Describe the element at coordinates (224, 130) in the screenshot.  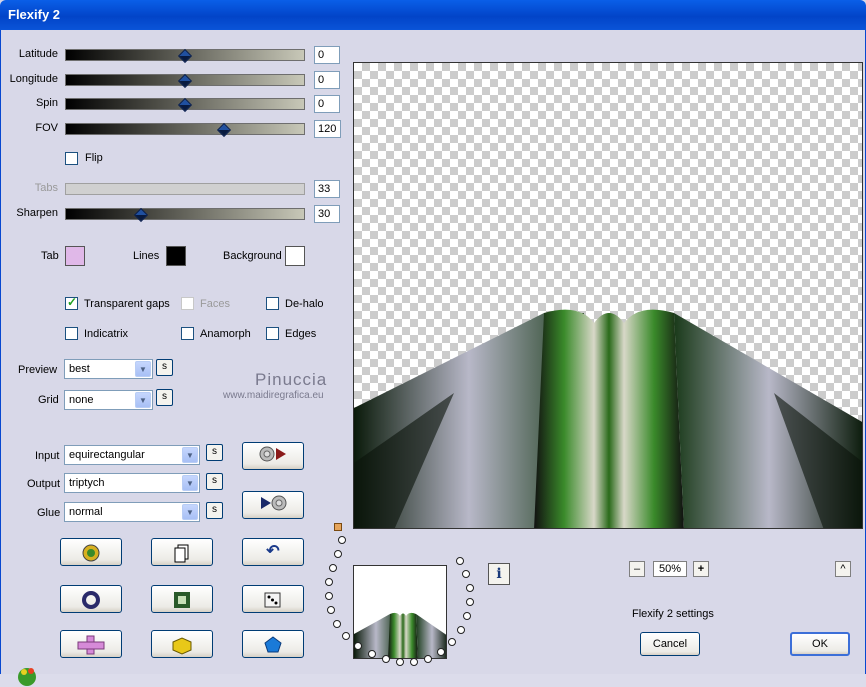
I see `fov-thumb` at that location.